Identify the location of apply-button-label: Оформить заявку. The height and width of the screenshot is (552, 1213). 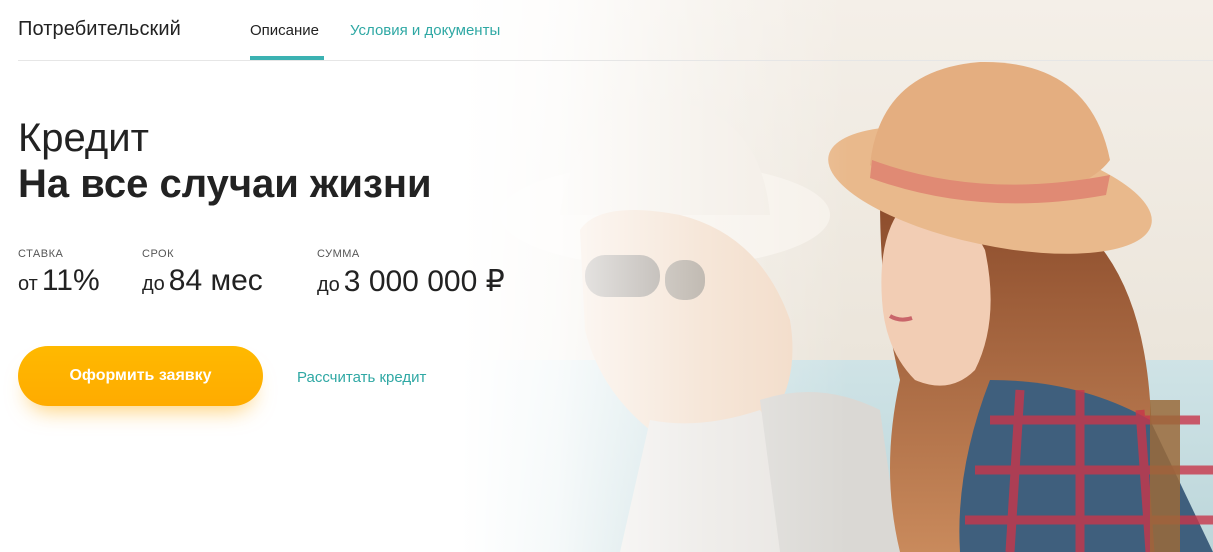
(140, 375).